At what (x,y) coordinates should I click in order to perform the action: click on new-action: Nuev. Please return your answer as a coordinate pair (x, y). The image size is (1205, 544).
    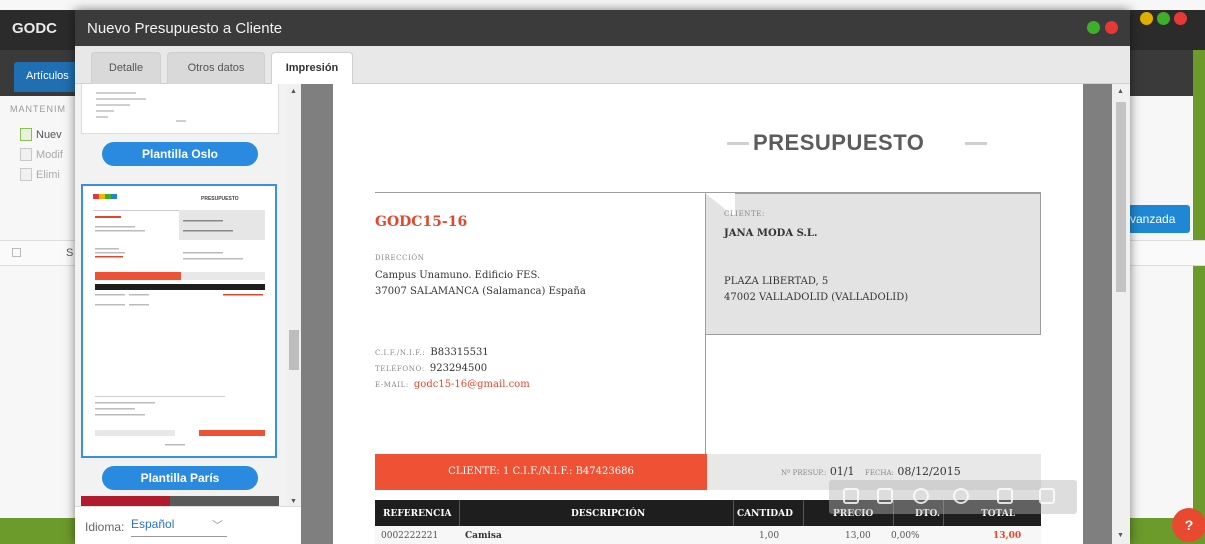
    Looking at the image, I should click on (41, 134).